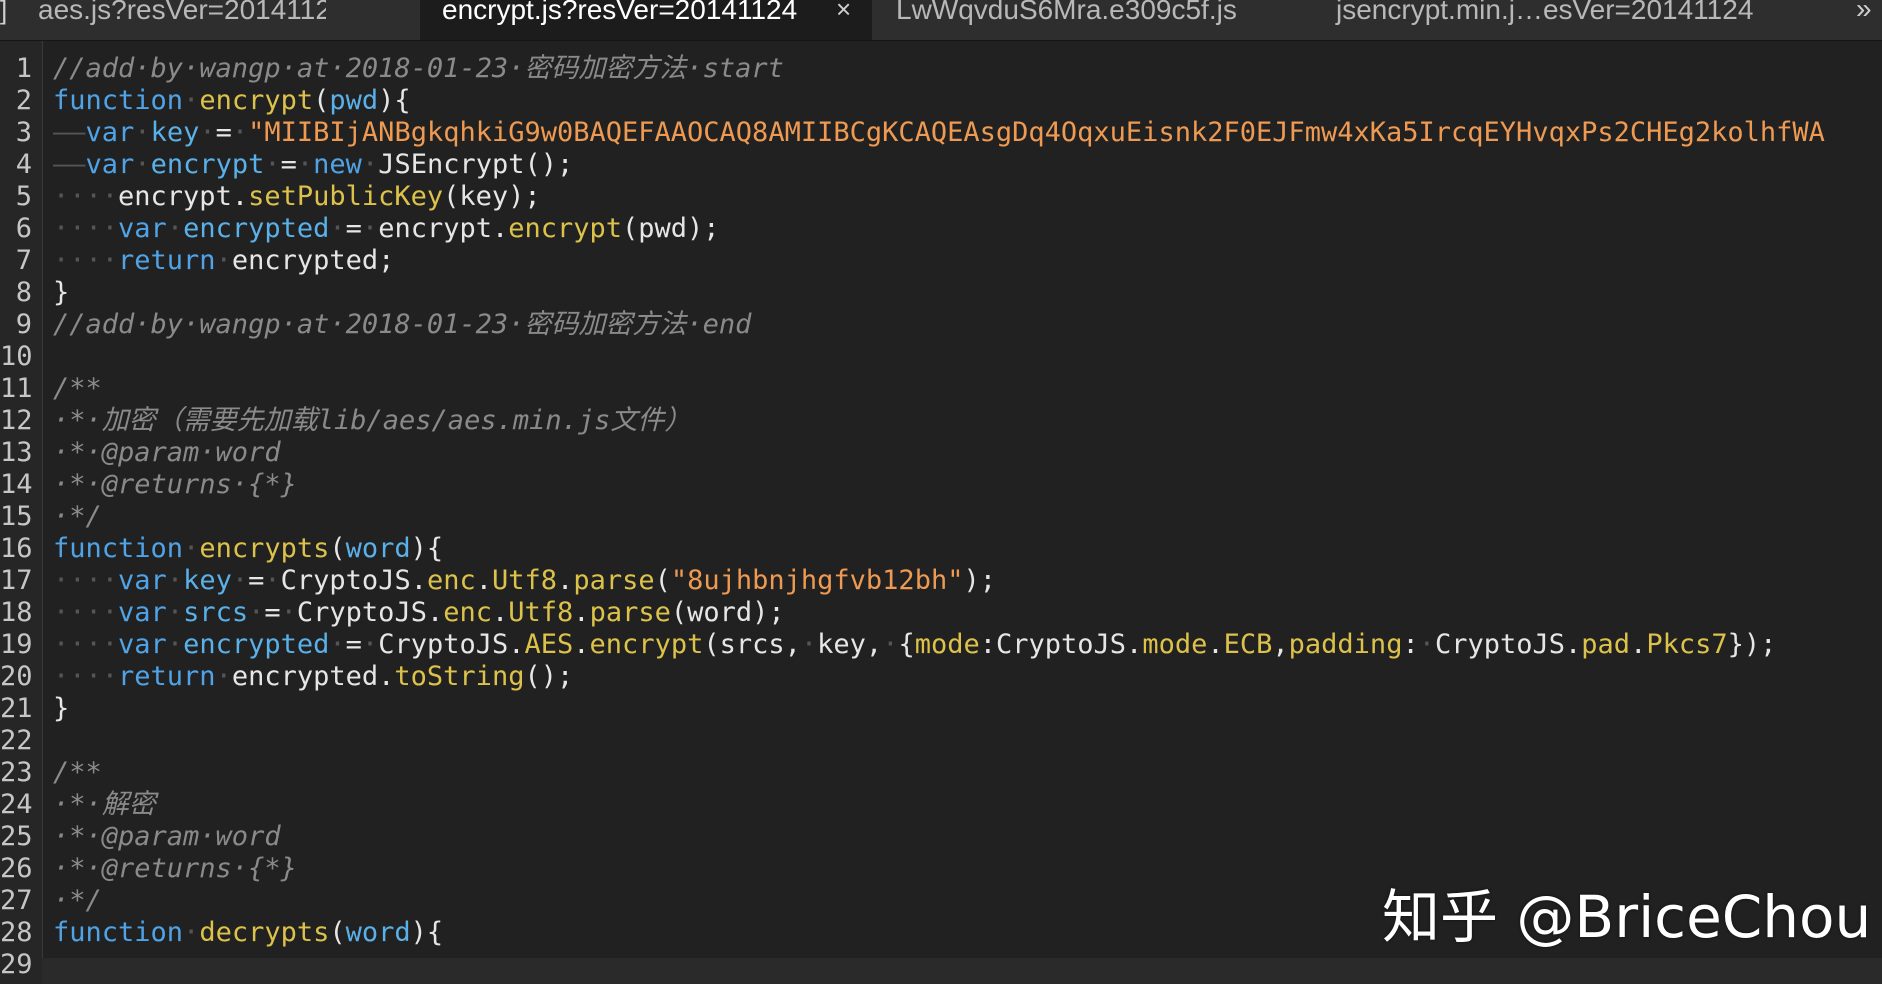 The width and height of the screenshot is (1882, 984). I want to click on code-line: 21}, so click(941, 709).